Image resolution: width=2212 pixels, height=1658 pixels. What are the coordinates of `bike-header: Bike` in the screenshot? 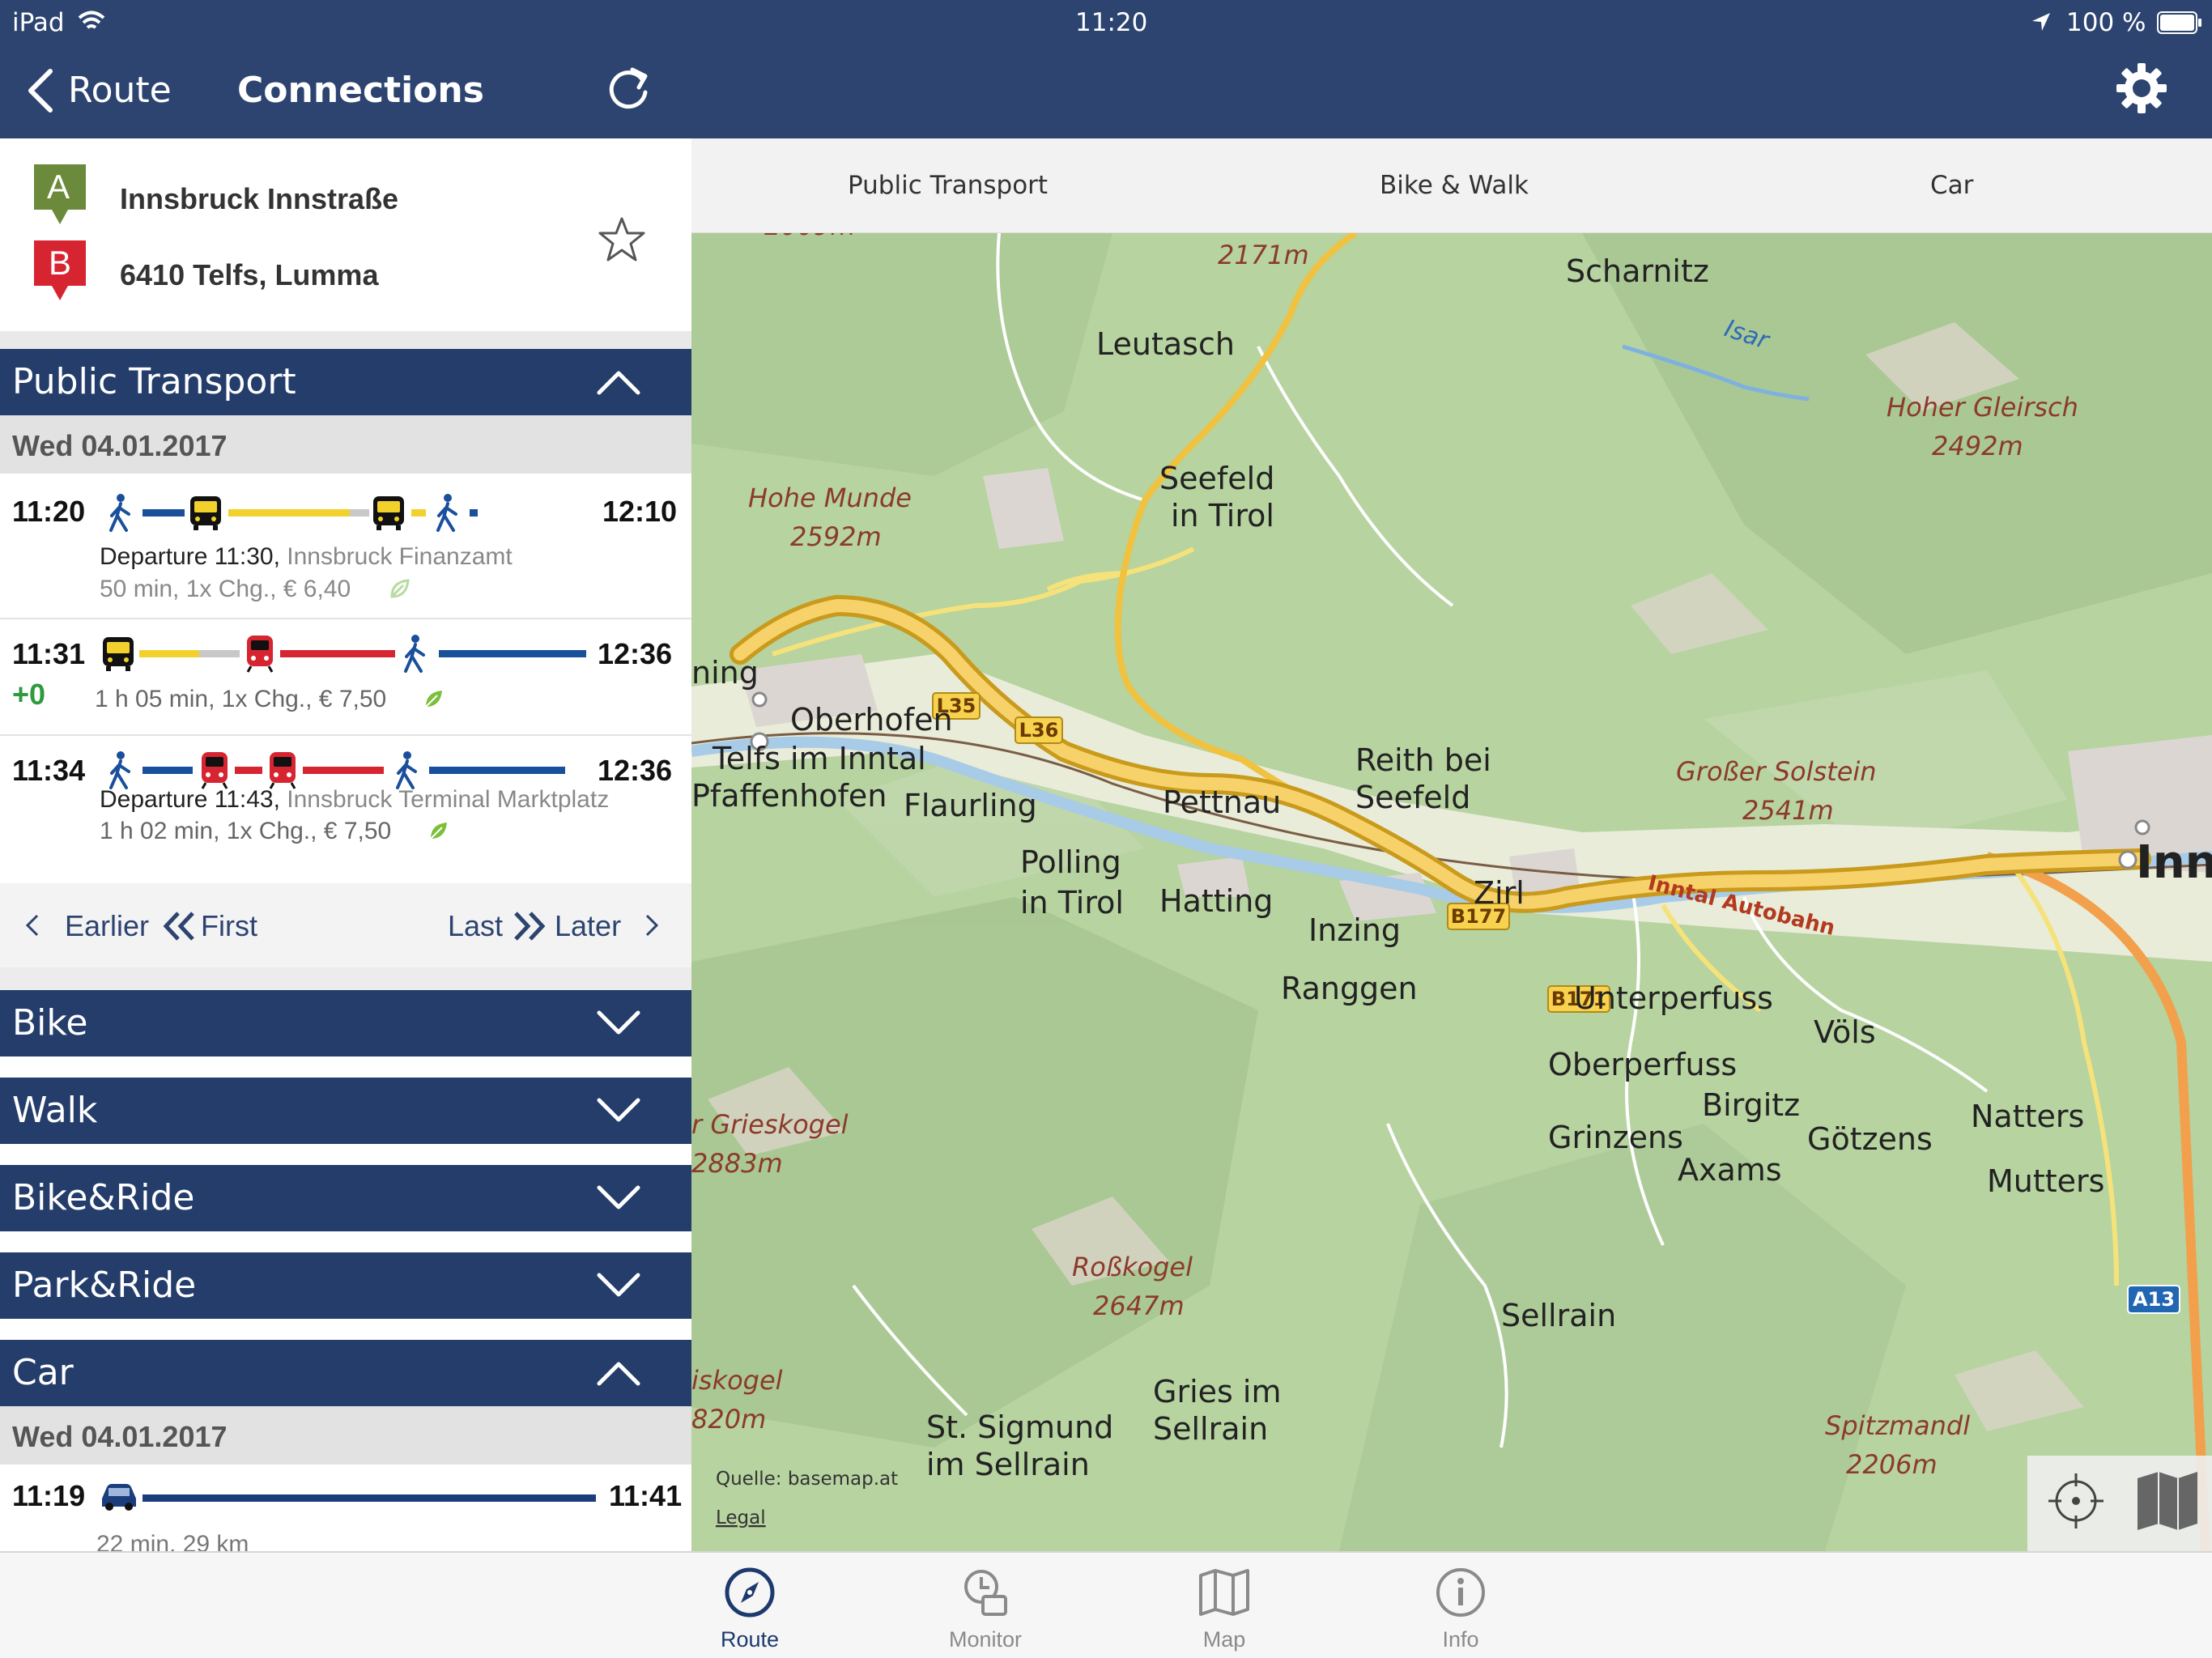 It's located at (345, 1023).